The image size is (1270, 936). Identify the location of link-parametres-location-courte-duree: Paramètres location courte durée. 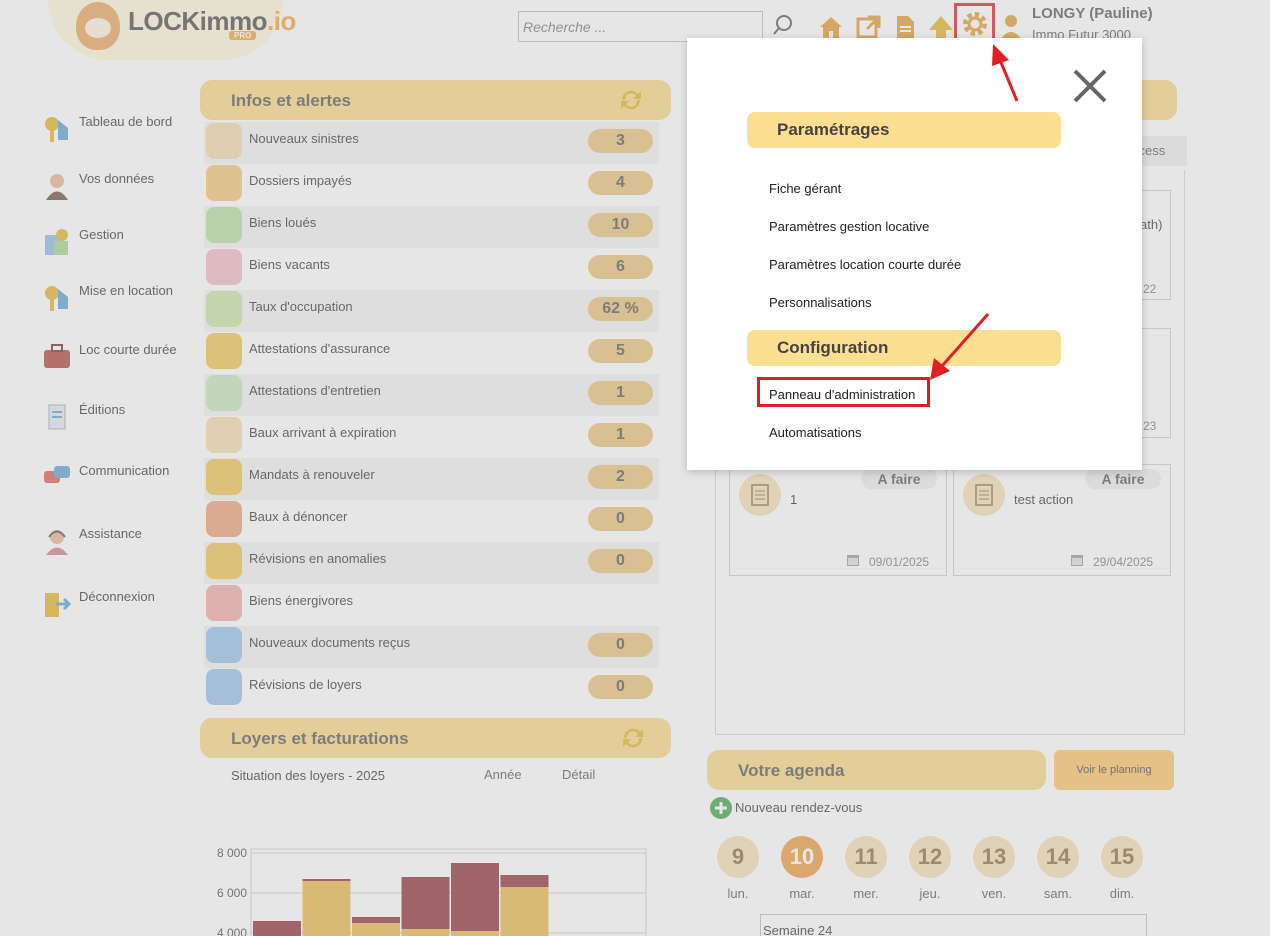
(865, 264).